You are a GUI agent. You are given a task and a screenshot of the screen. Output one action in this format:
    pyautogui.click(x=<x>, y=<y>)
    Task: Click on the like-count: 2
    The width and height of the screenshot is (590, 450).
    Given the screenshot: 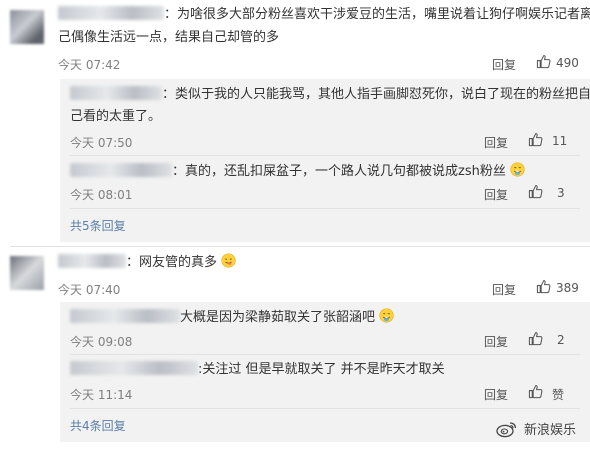 What is the action you would take?
    pyautogui.click(x=561, y=340)
    